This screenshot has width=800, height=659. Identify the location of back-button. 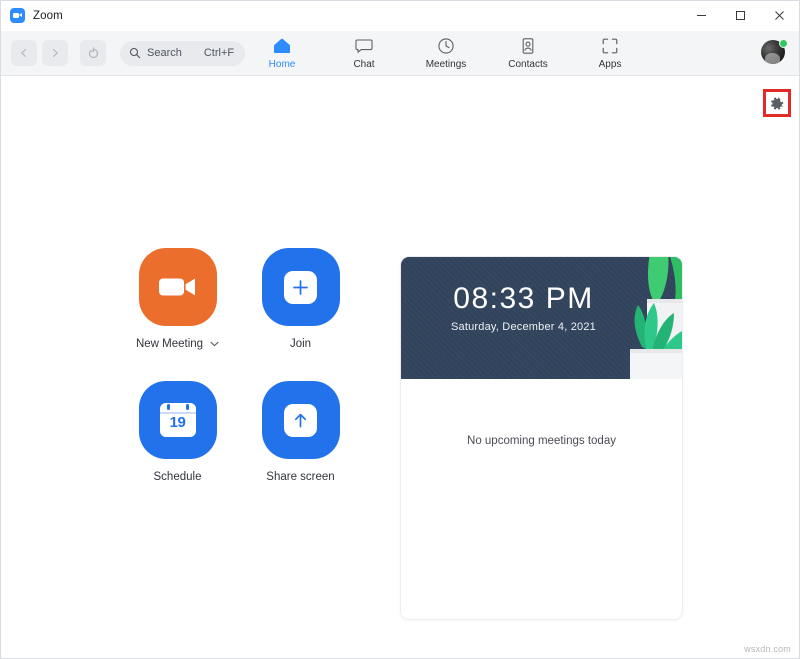
(24, 53).